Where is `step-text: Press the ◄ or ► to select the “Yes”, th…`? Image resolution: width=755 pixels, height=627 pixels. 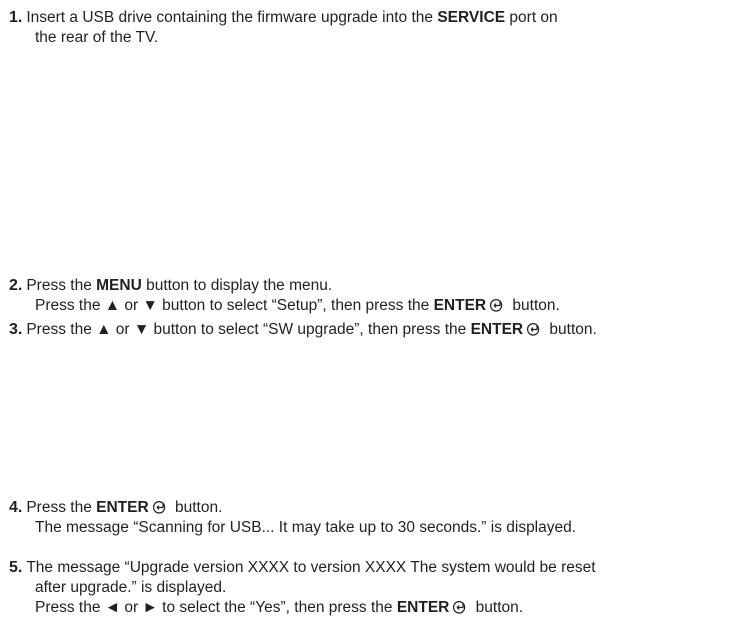 step-text: Press the ◄ or ► to select the “Yes”, th… is located at coordinates (216, 607).